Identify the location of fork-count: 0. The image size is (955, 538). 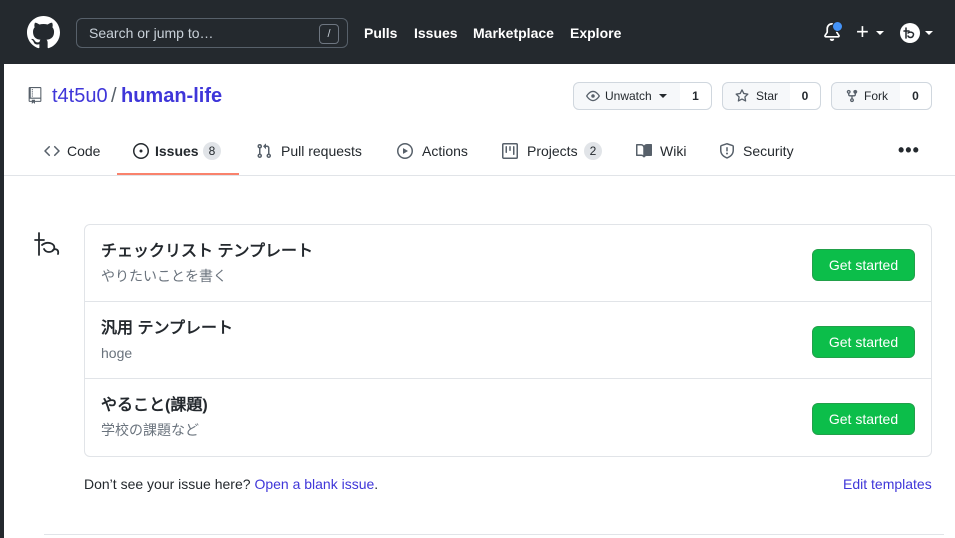
(915, 96).